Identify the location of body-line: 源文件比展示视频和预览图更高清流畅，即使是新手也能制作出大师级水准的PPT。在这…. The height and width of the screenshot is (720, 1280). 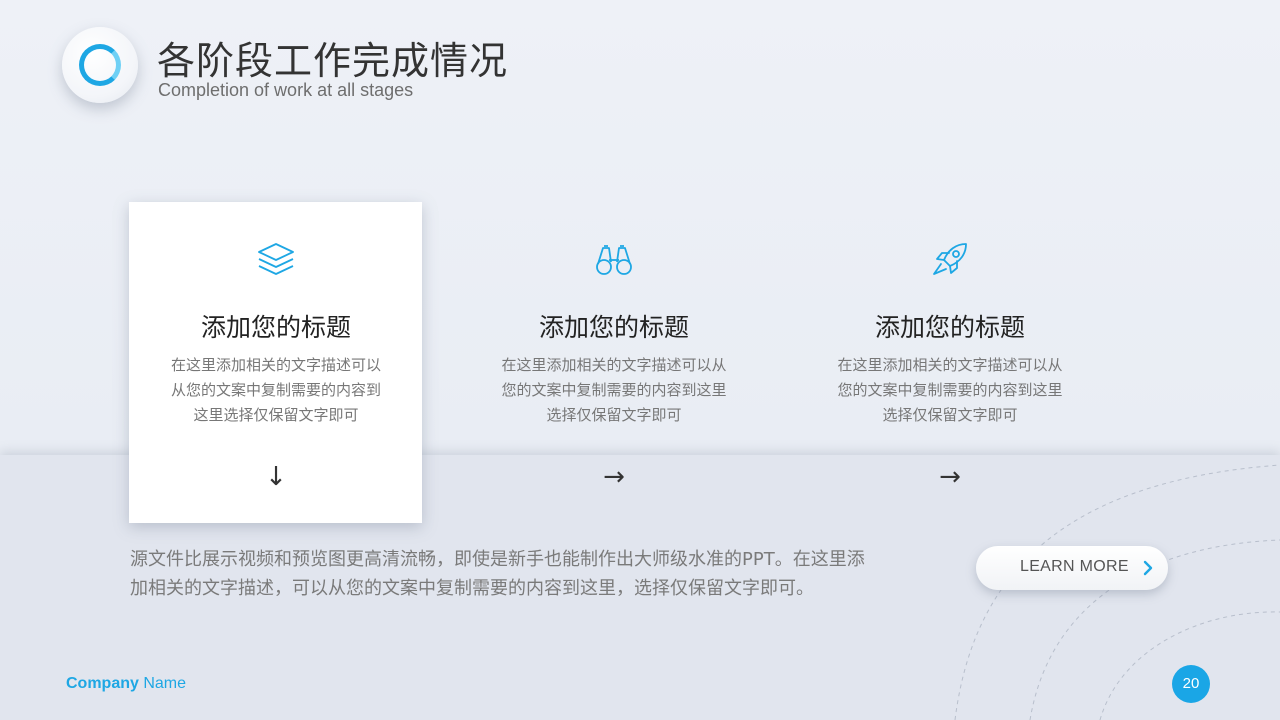
(497, 559).